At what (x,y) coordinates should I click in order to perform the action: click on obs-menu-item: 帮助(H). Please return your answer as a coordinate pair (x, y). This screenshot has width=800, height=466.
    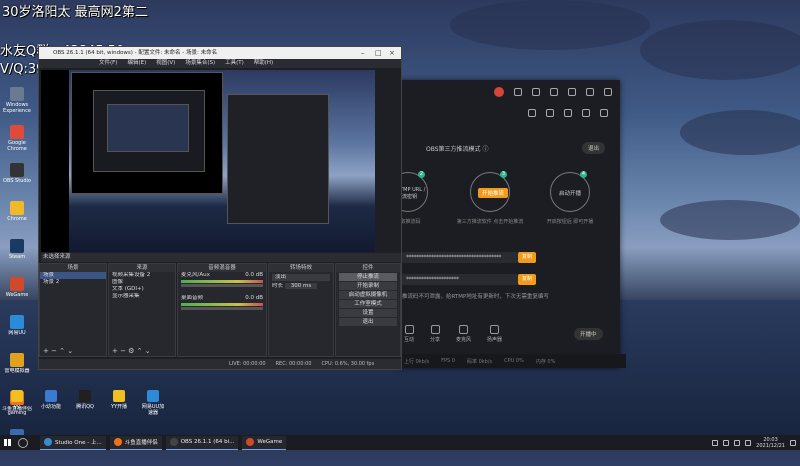
    Looking at the image, I should click on (263, 63).